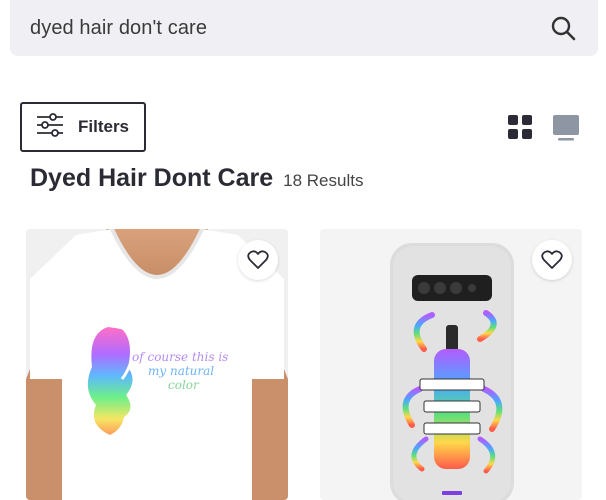  I want to click on svg-text: my natural, so click(181, 371).